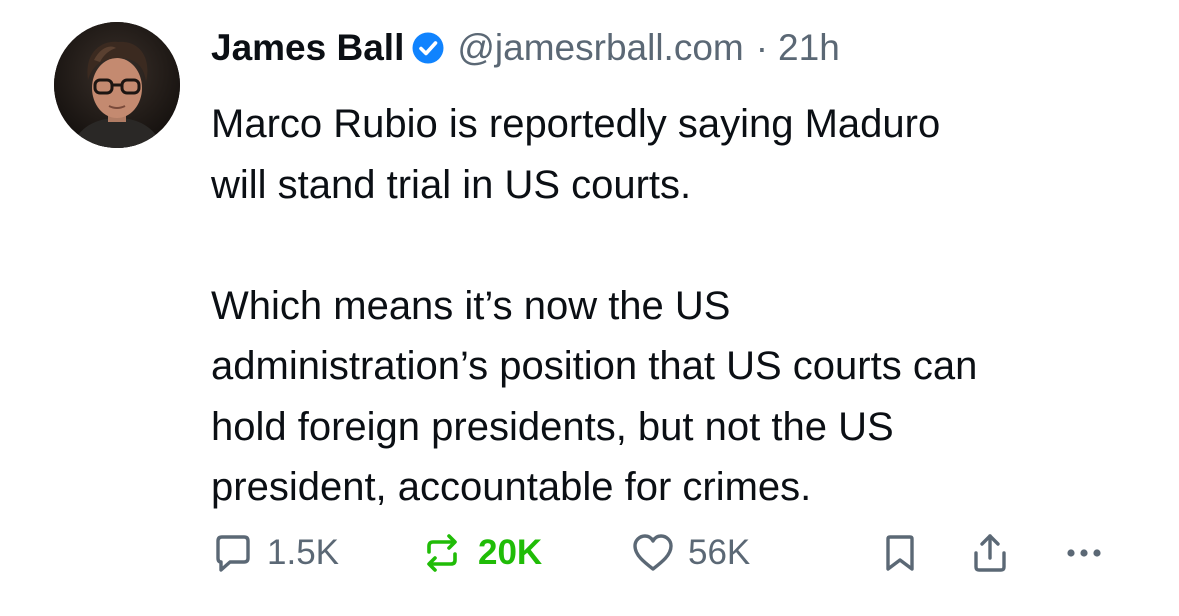  Describe the element at coordinates (719, 552) in the screenshot. I see `like-count: 56K` at that location.